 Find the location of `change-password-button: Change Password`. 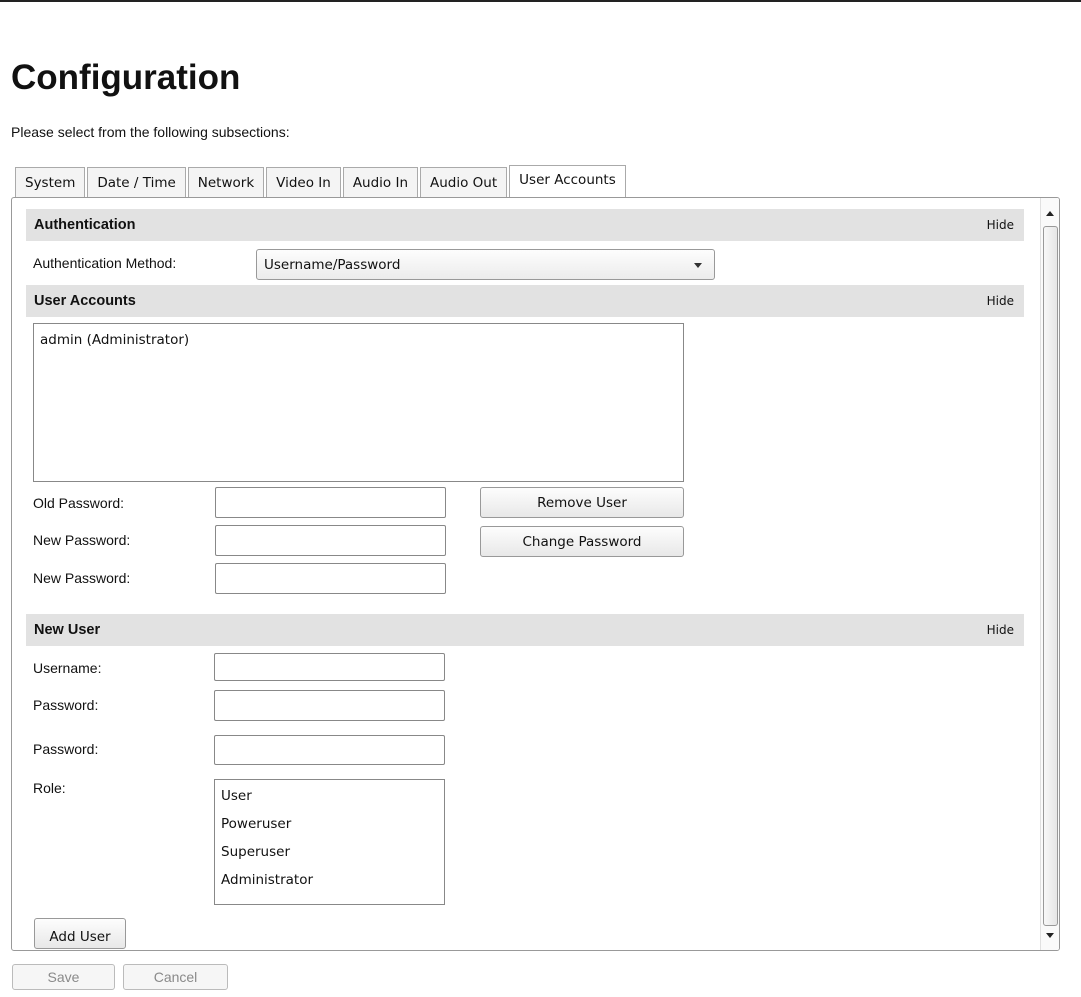

change-password-button: Change Password is located at coordinates (582, 541).